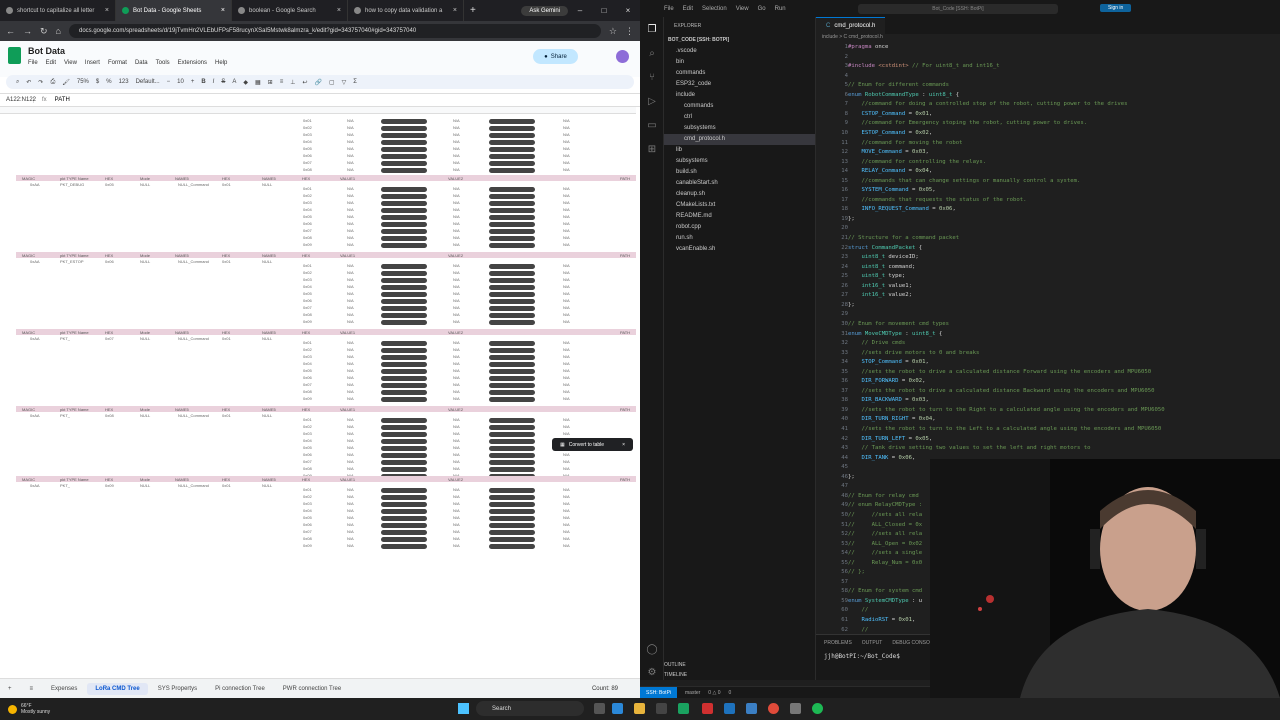 The height and width of the screenshot is (720, 1280). Describe the element at coordinates (307, 419) in the screenshot. I see `hex-cell: 0x01` at that location.